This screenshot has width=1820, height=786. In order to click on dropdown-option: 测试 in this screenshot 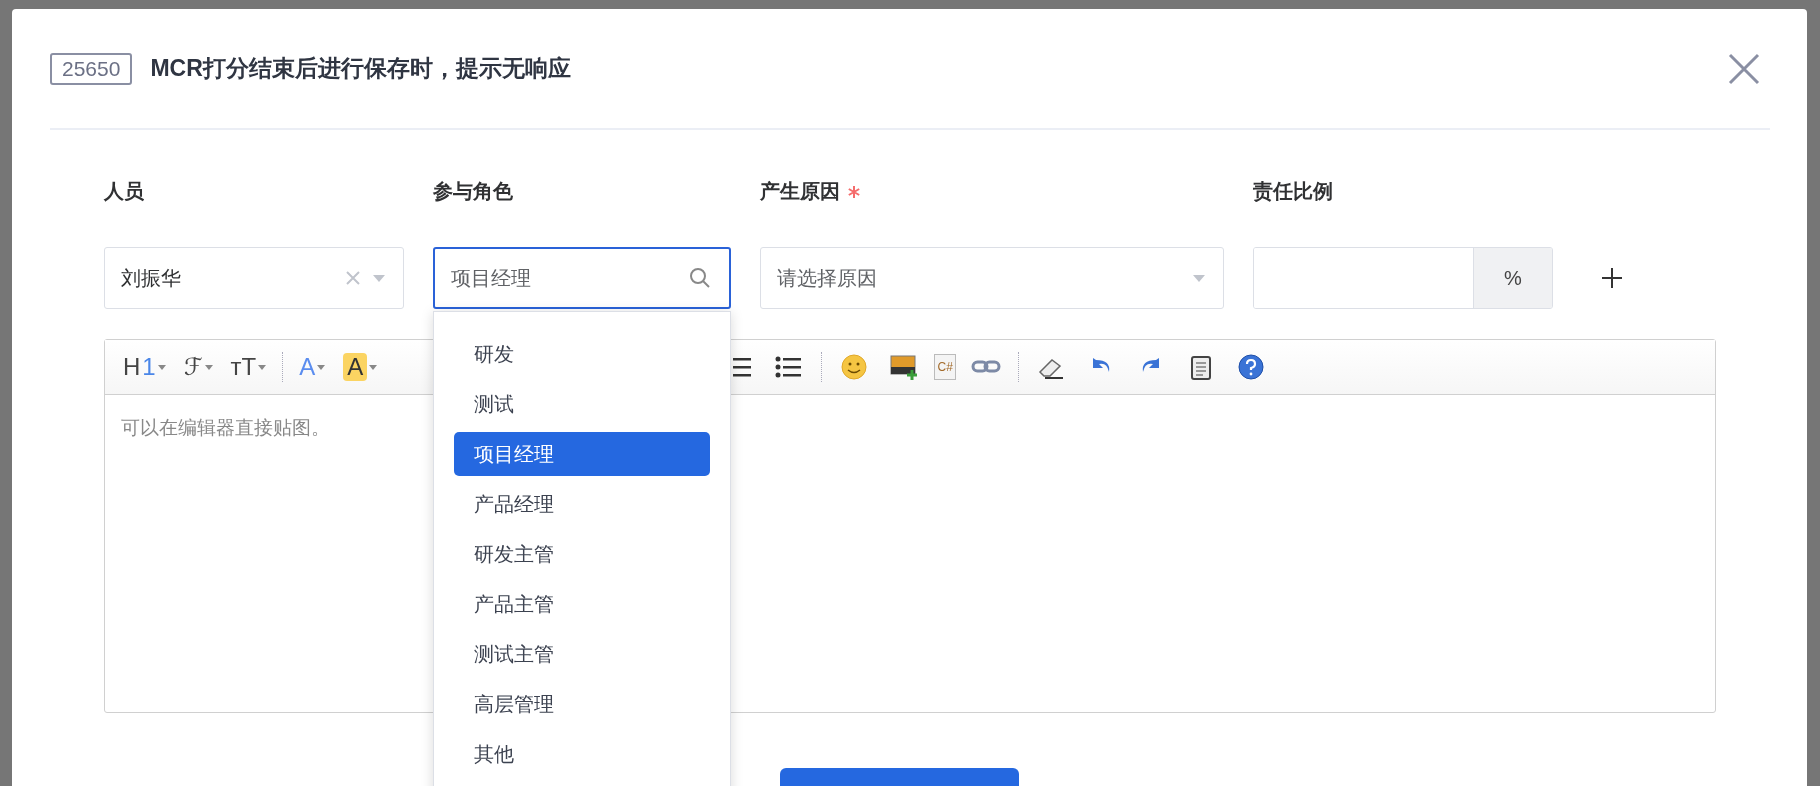, I will do `click(582, 404)`.